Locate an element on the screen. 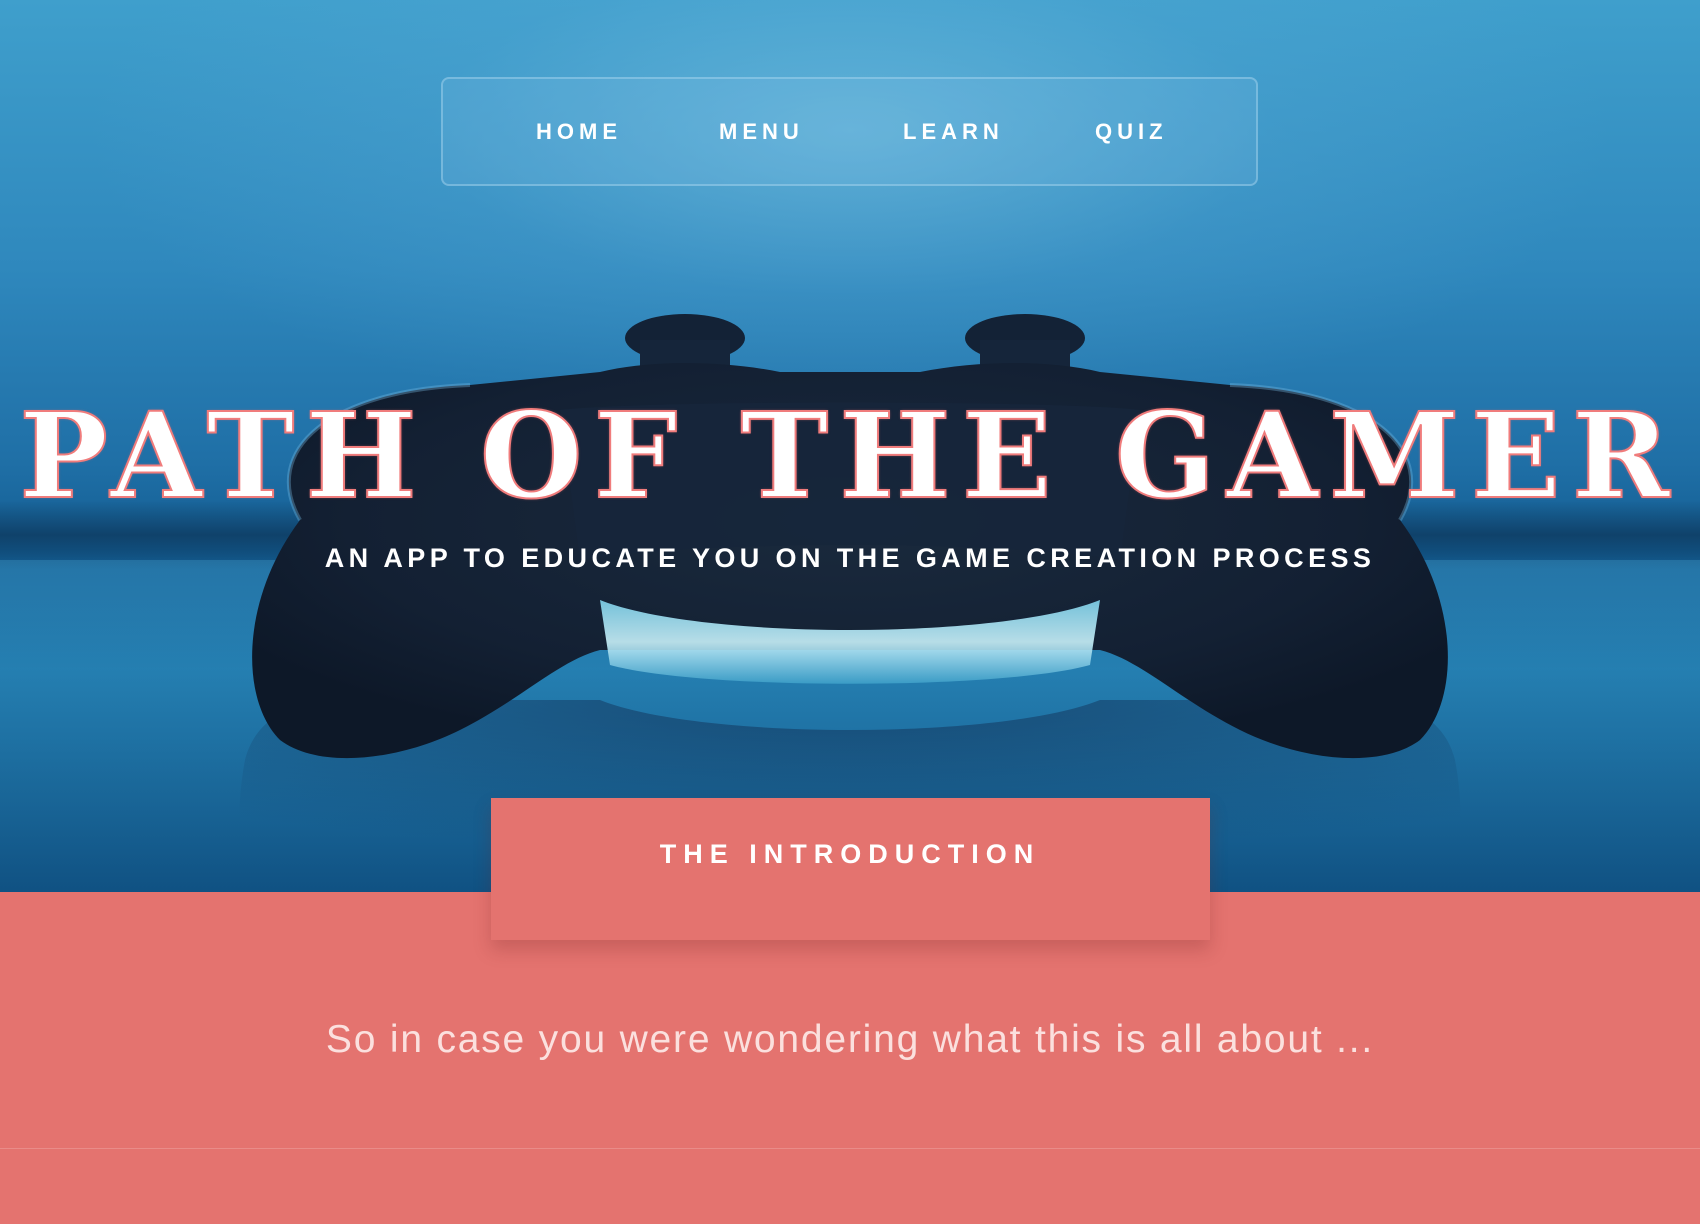 The height and width of the screenshot is (1224, 1700). top-navigation: HOME MENU LEARN QUIZ is located at coordinates (849, 131).